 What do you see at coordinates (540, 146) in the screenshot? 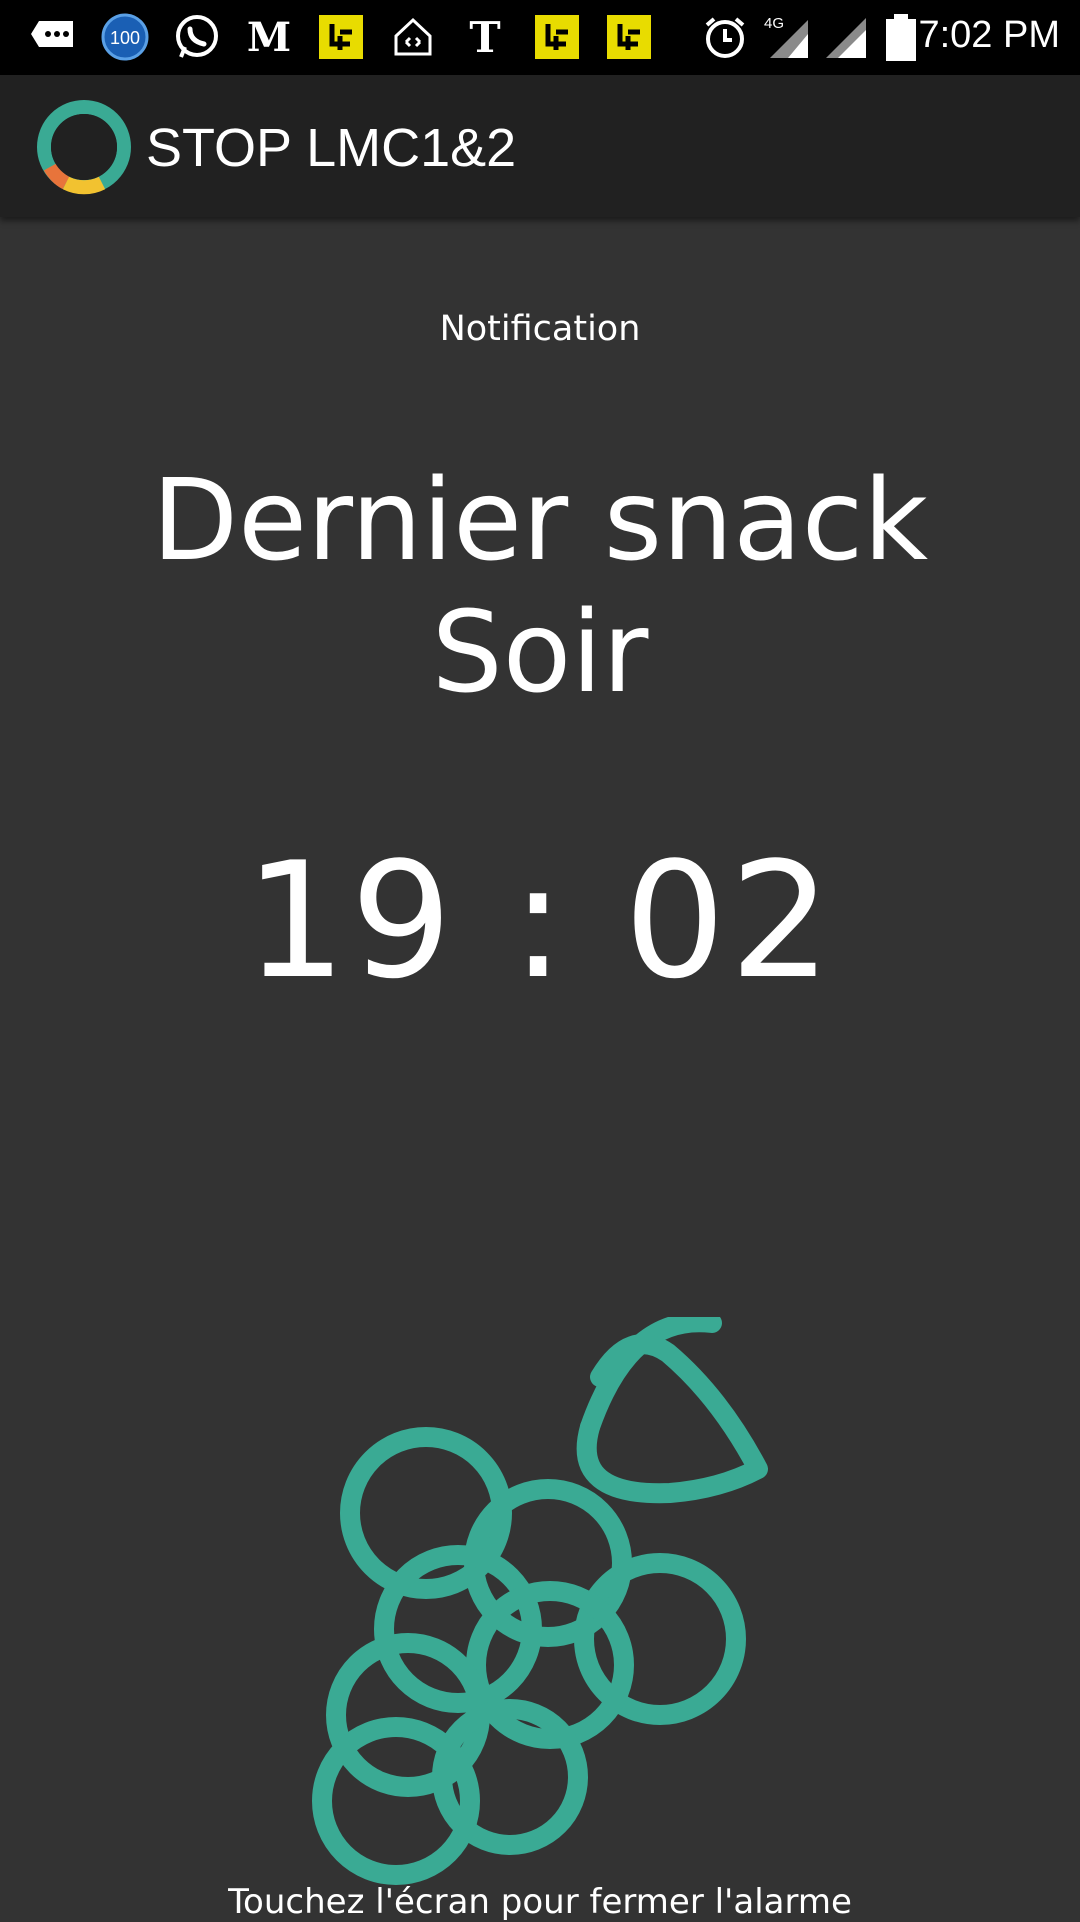
I see `app-bar: STOP LMC1&2` at bounding box center [540, 146].